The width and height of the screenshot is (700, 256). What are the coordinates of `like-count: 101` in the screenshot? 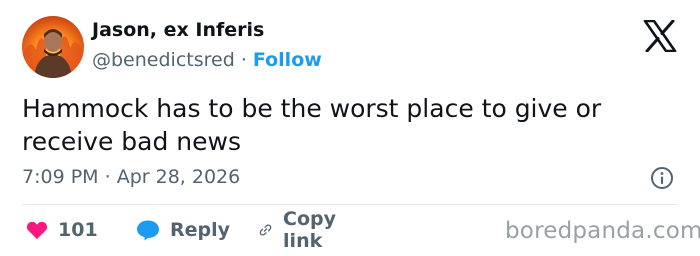 It's located at (78, 230).